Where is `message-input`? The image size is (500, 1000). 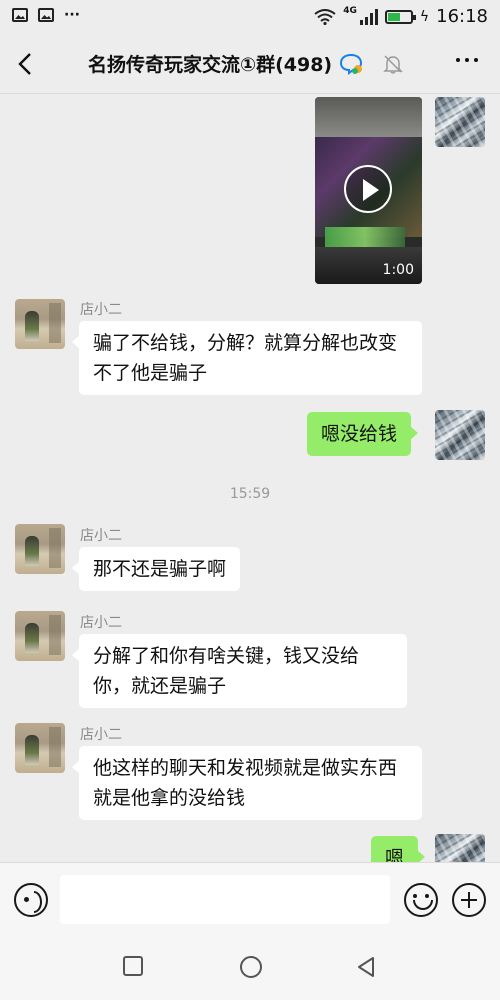 message-input is located at coordinates (225, 899).